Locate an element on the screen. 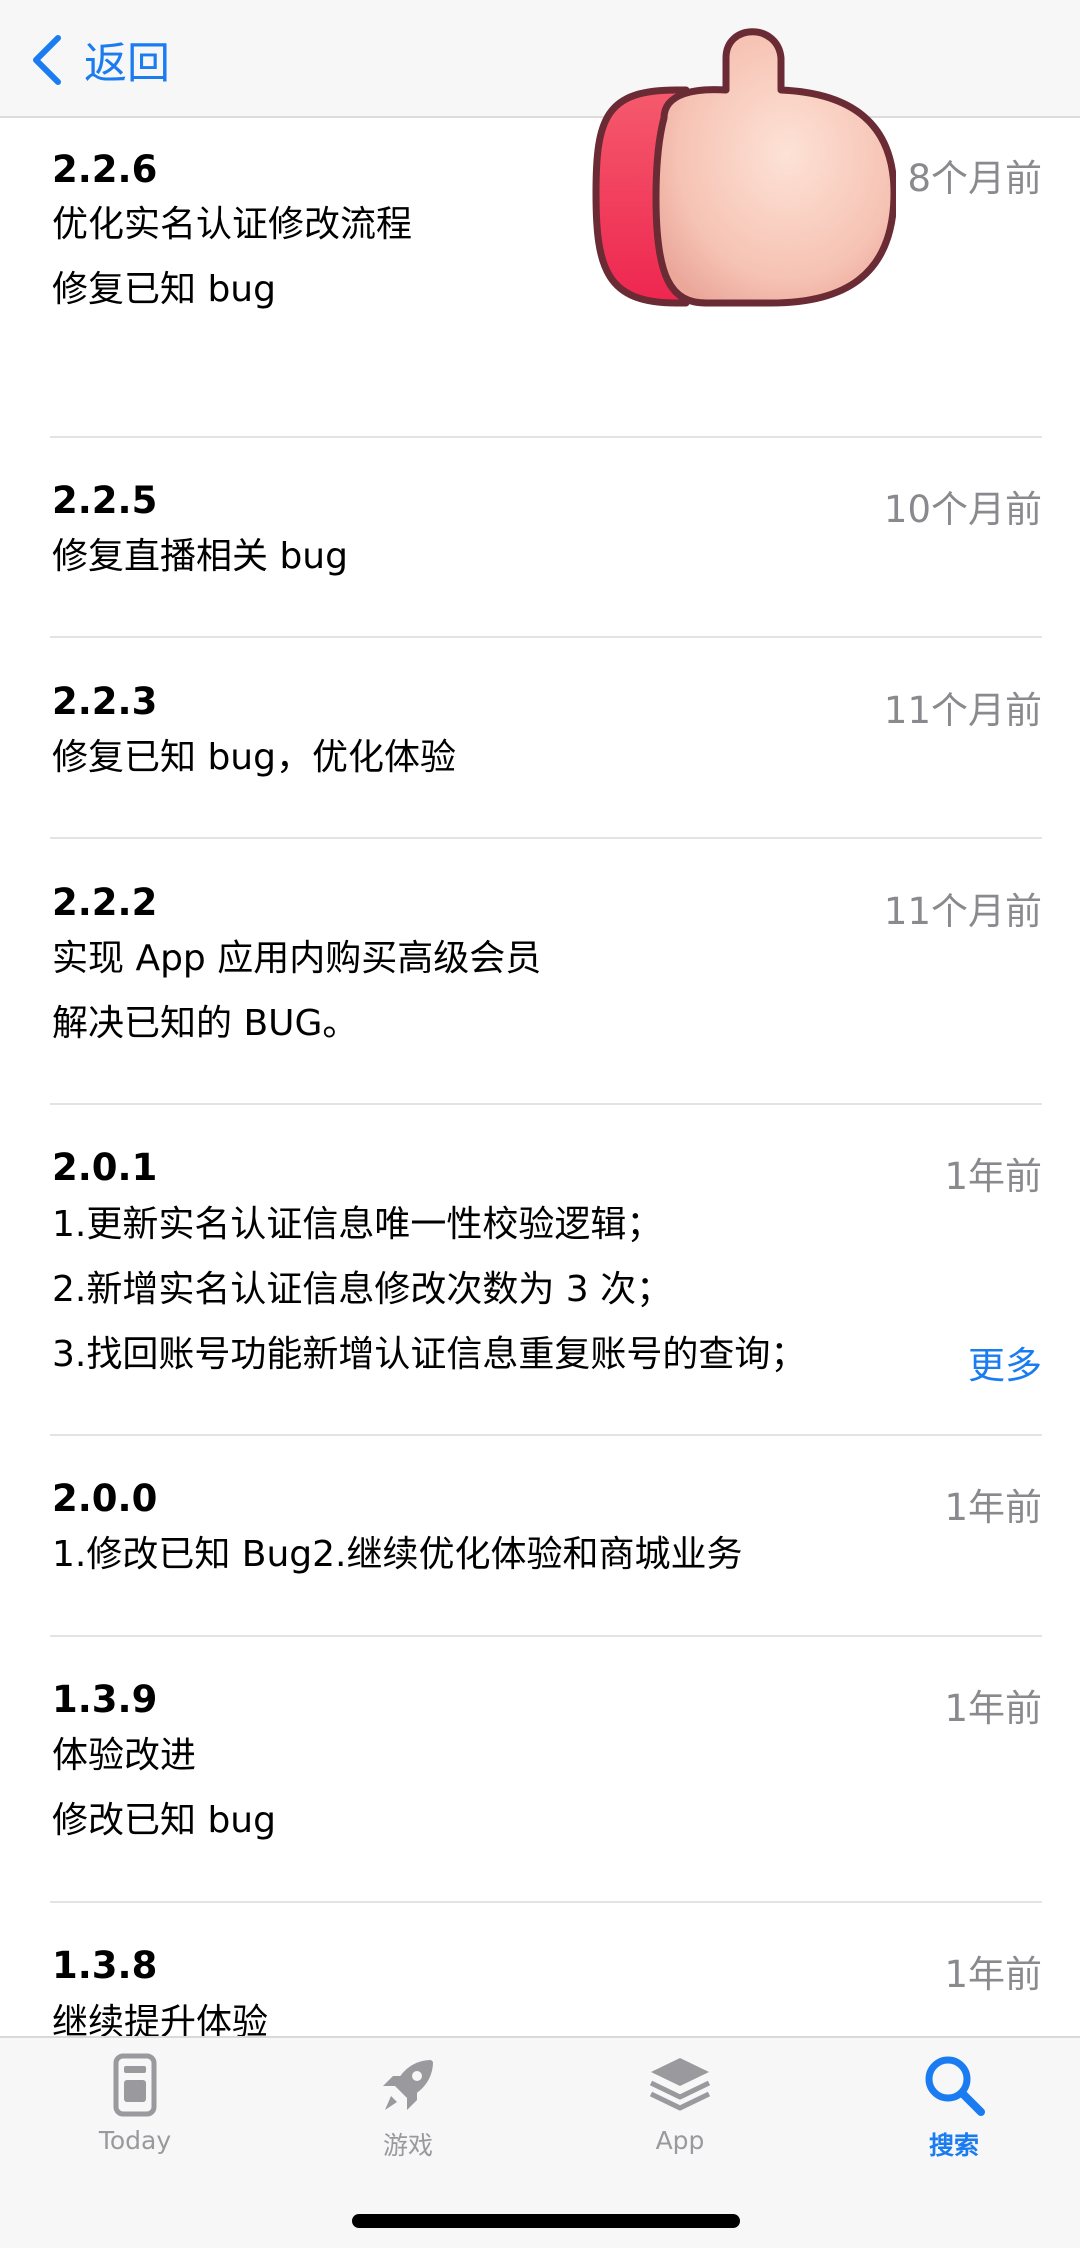 The image size is (1080, 2248). release-notes: 修复直播相关 bug is located at coordinates (492, 556).